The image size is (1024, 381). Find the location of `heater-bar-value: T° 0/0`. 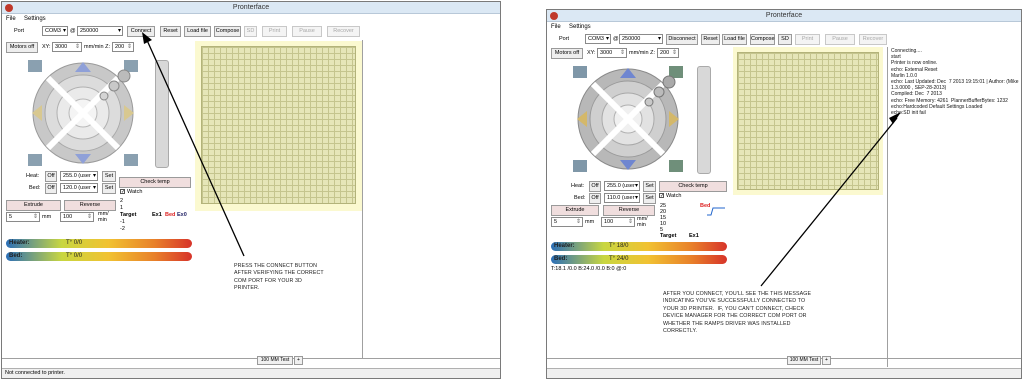

heater-bar-value: T° 0/0 is located at coordinates (74, 243).